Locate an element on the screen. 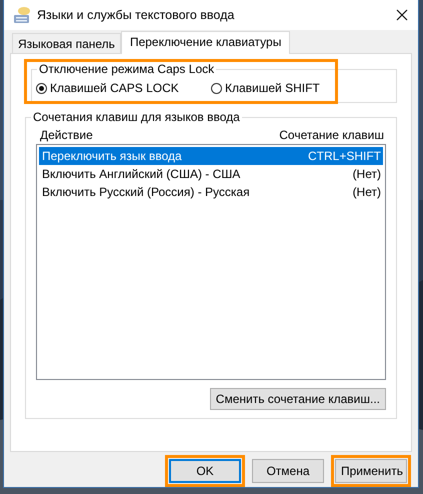 This screenshot has height=494, width=423. list-row: Включить Английский (США) - США (Нет) is located at coordinates (211, 174).